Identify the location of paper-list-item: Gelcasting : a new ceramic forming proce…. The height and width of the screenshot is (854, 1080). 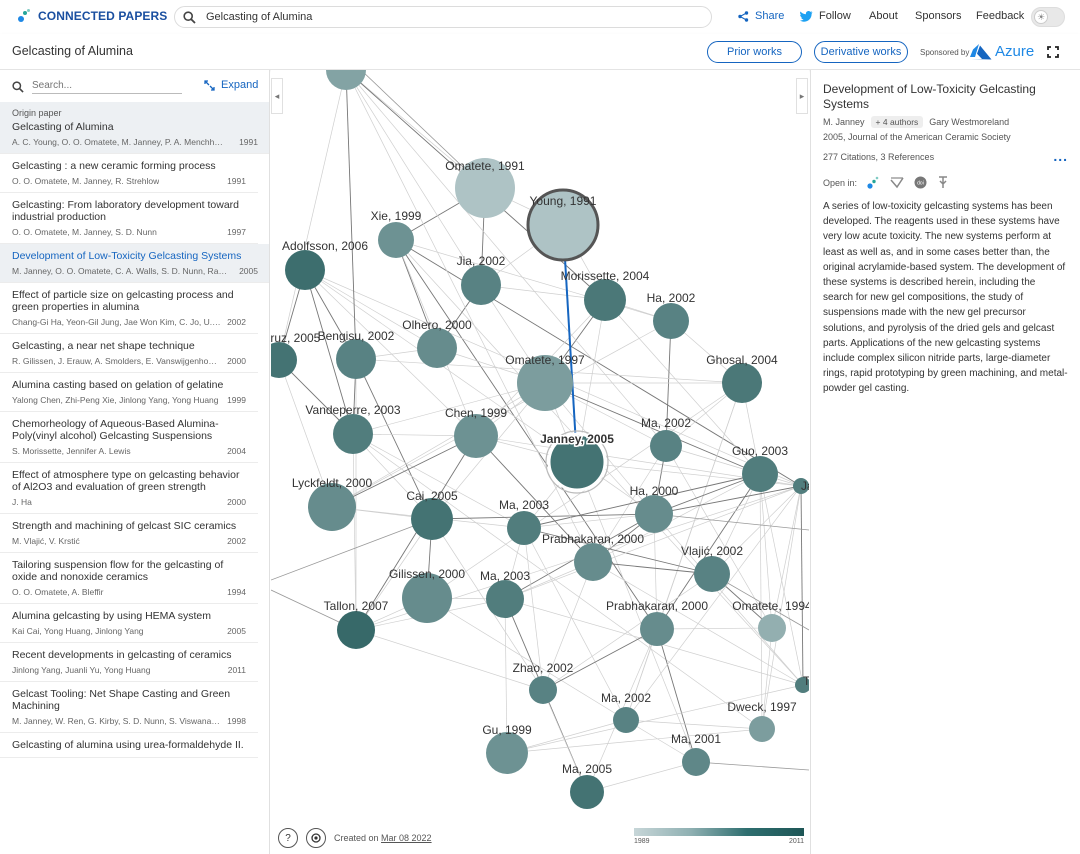
(129, 173).